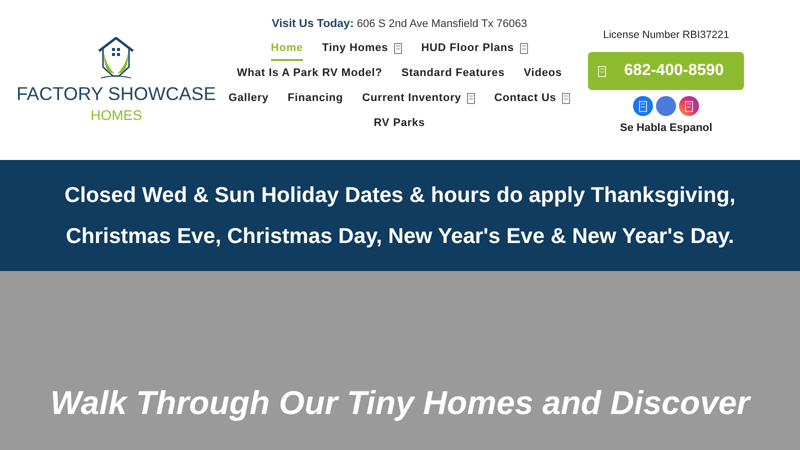  I want to click on nav-link: Tiny Homes, so click(362, 50).